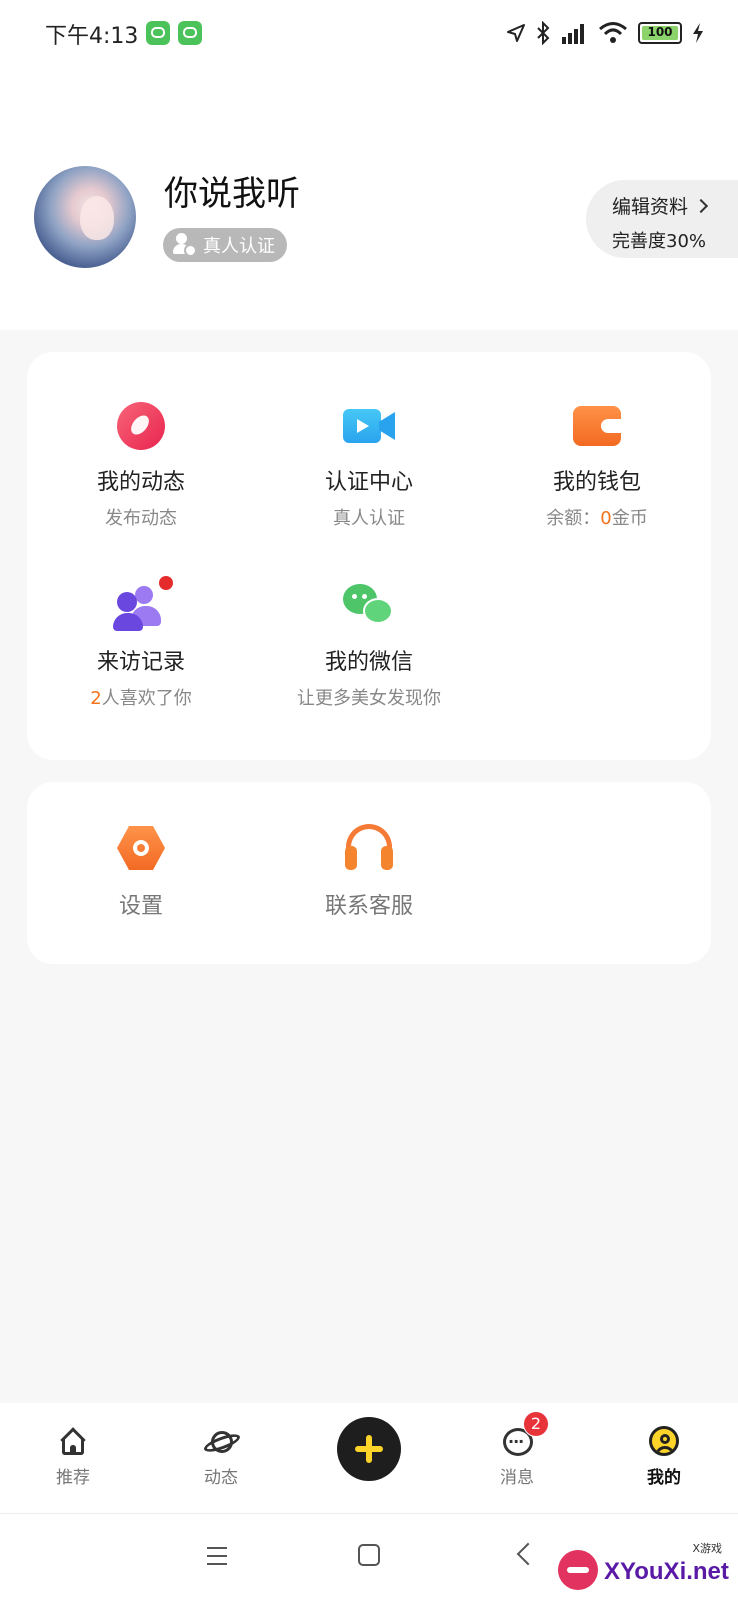  What do you see at coordinates (140, 662) in the screenshot?
I see `visitors-label: 来访记录` at bounding box center [140, 662].